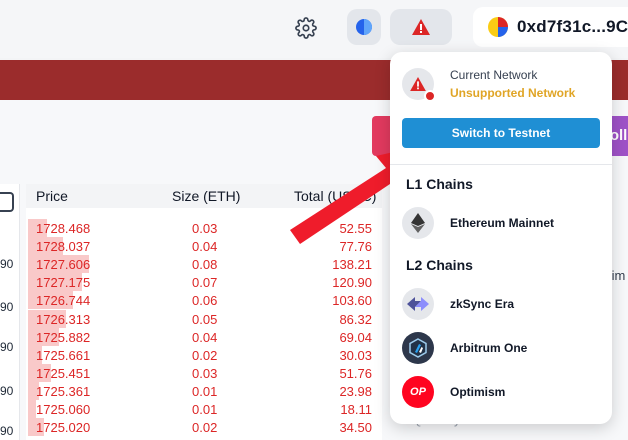 Image resolution: width=628 pixels, height=440 pixels. What do you see at coordinates (439, 265) in the screenshot?
I see `l2-chains-title: L2 Chains` at bounding box center [439, 265].